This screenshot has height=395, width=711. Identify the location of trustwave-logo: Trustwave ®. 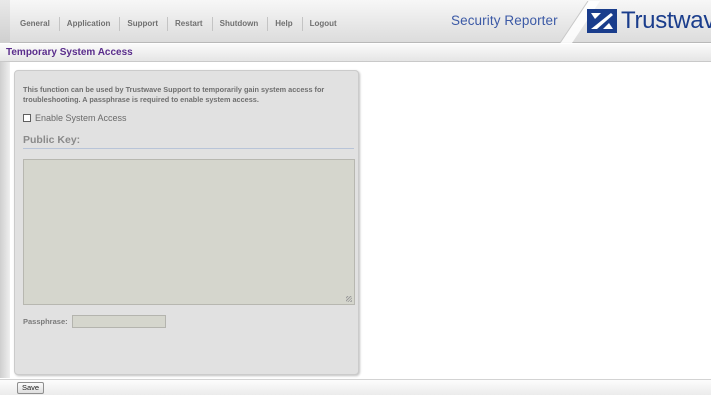
(649, 21).